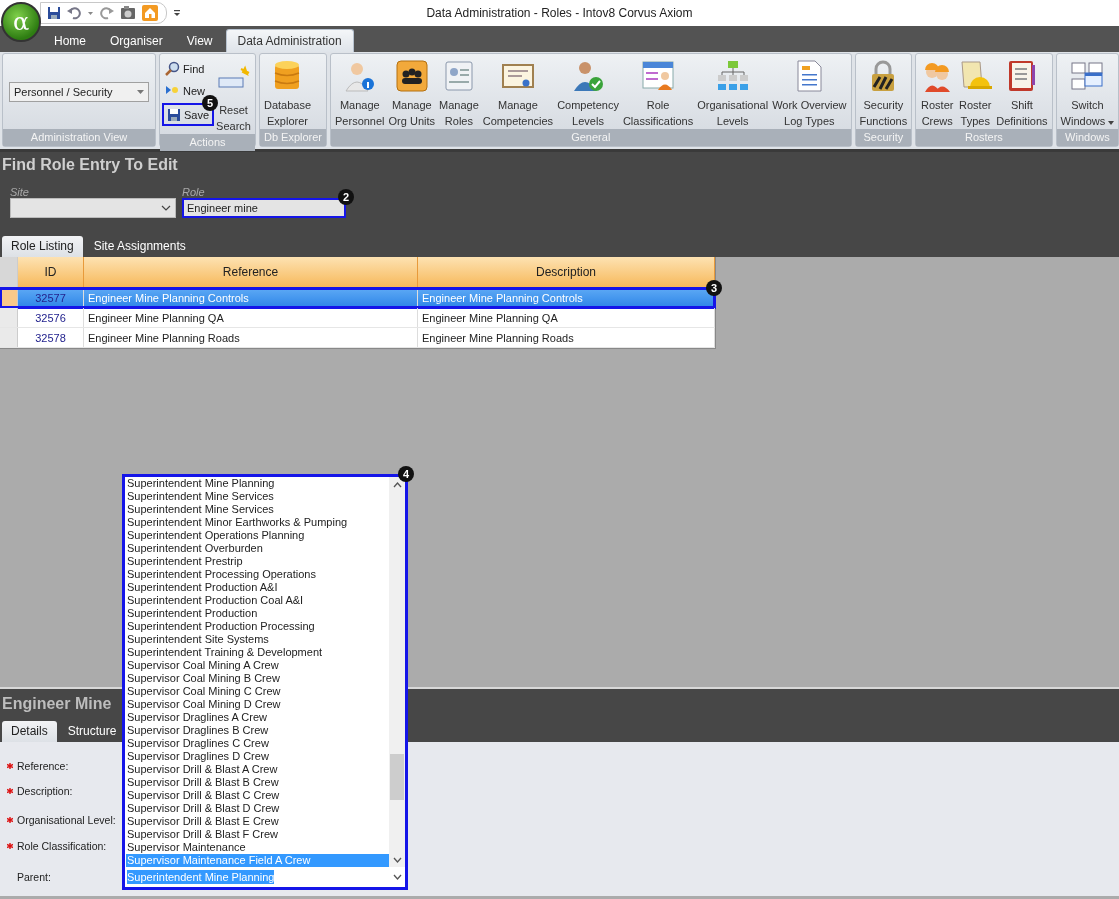 The height and width of the screenshot is (899, 1119). Describe the element at coordinates (172, 68) in the screenshot. I see `search-icon` at that location.